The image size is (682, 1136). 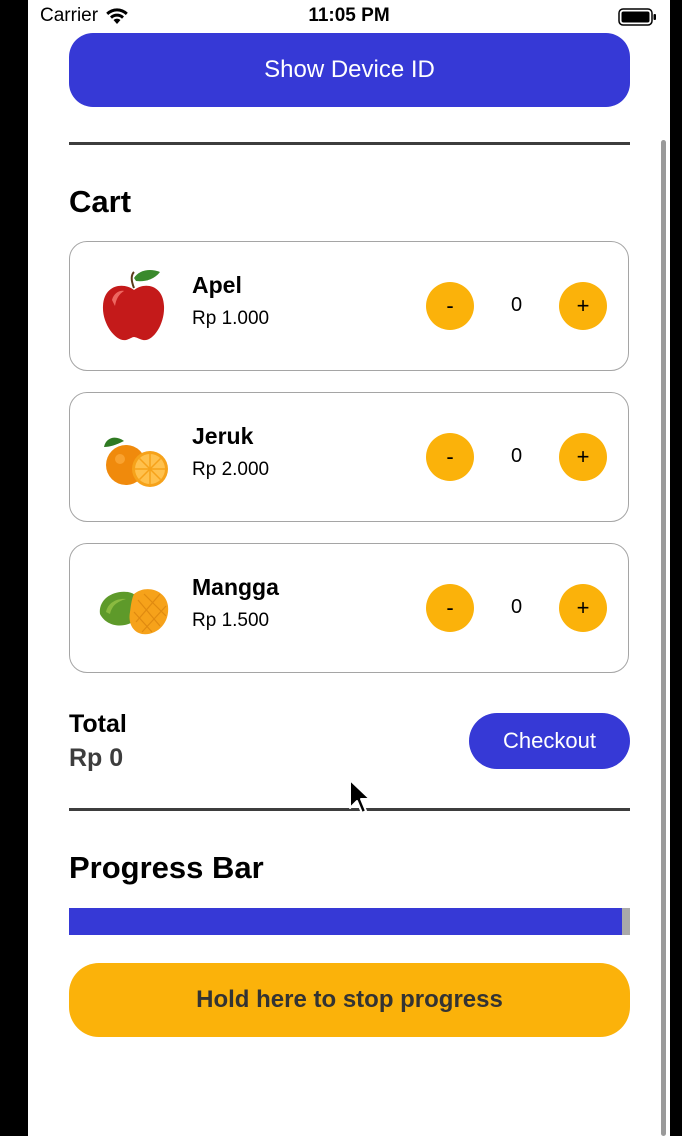 What do you see at coordinates (98, 724) in the screenshot?
I see `total-label: Total` at bounding box center [98, 724].